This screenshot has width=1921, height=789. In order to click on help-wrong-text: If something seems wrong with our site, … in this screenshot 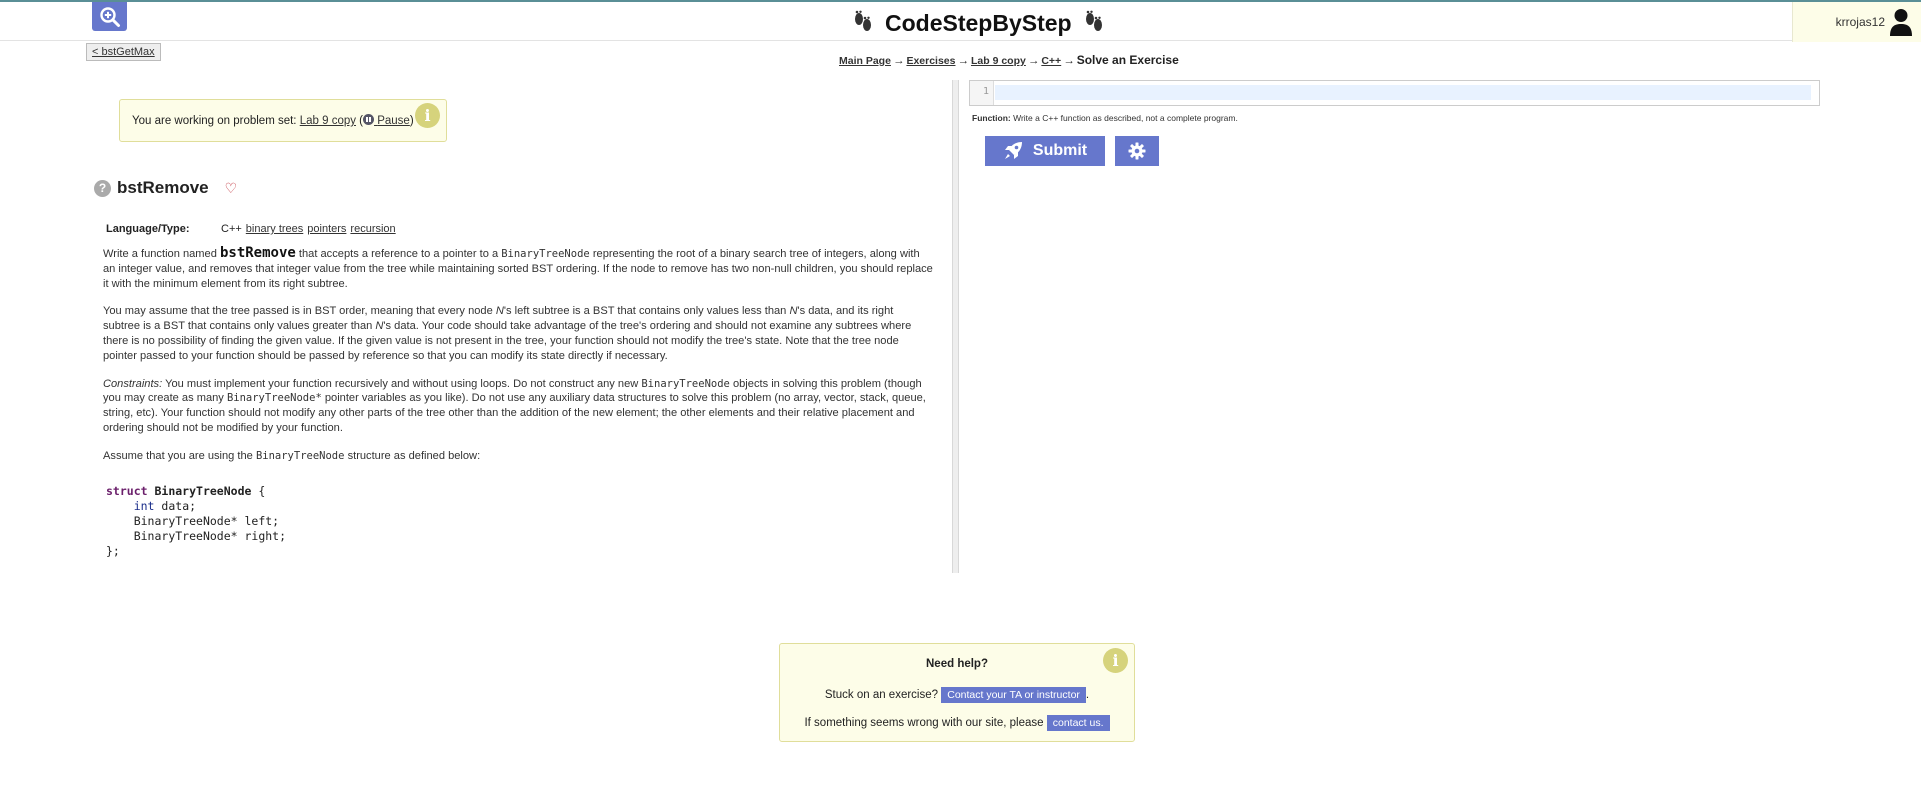, I will do `click(924, 723)`.